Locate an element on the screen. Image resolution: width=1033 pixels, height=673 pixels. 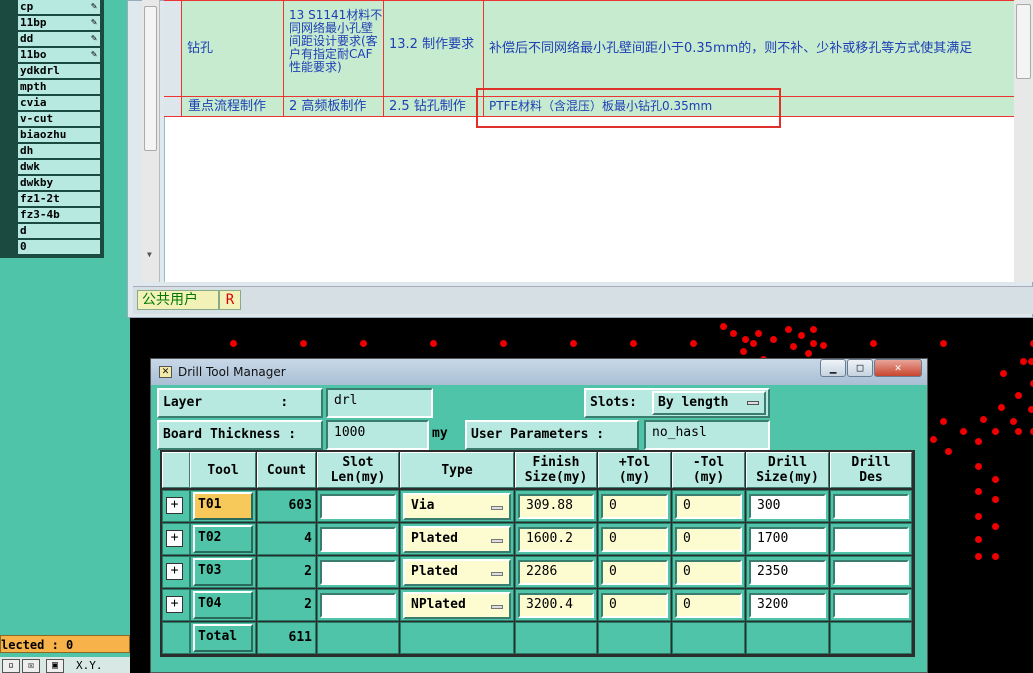
toolbar-button-2: ☒ is located at coordinates (31, 666).